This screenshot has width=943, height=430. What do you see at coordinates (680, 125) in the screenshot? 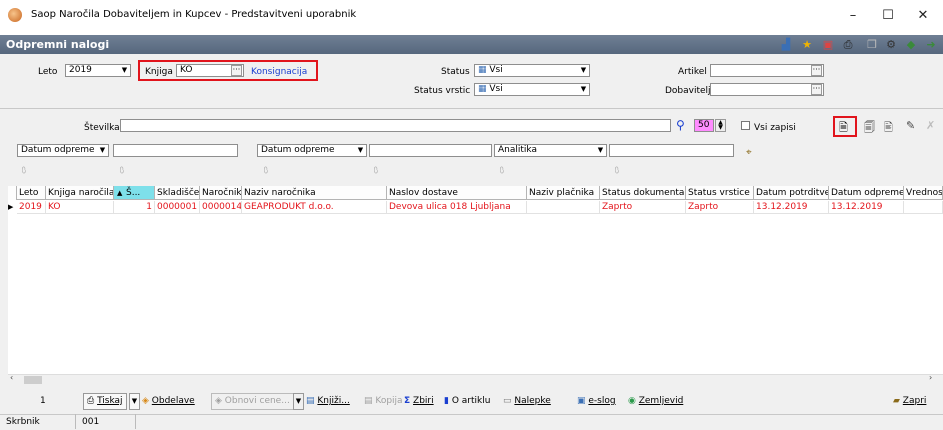
I see `search-icon: ⚲` at bounding box center [680, 125].